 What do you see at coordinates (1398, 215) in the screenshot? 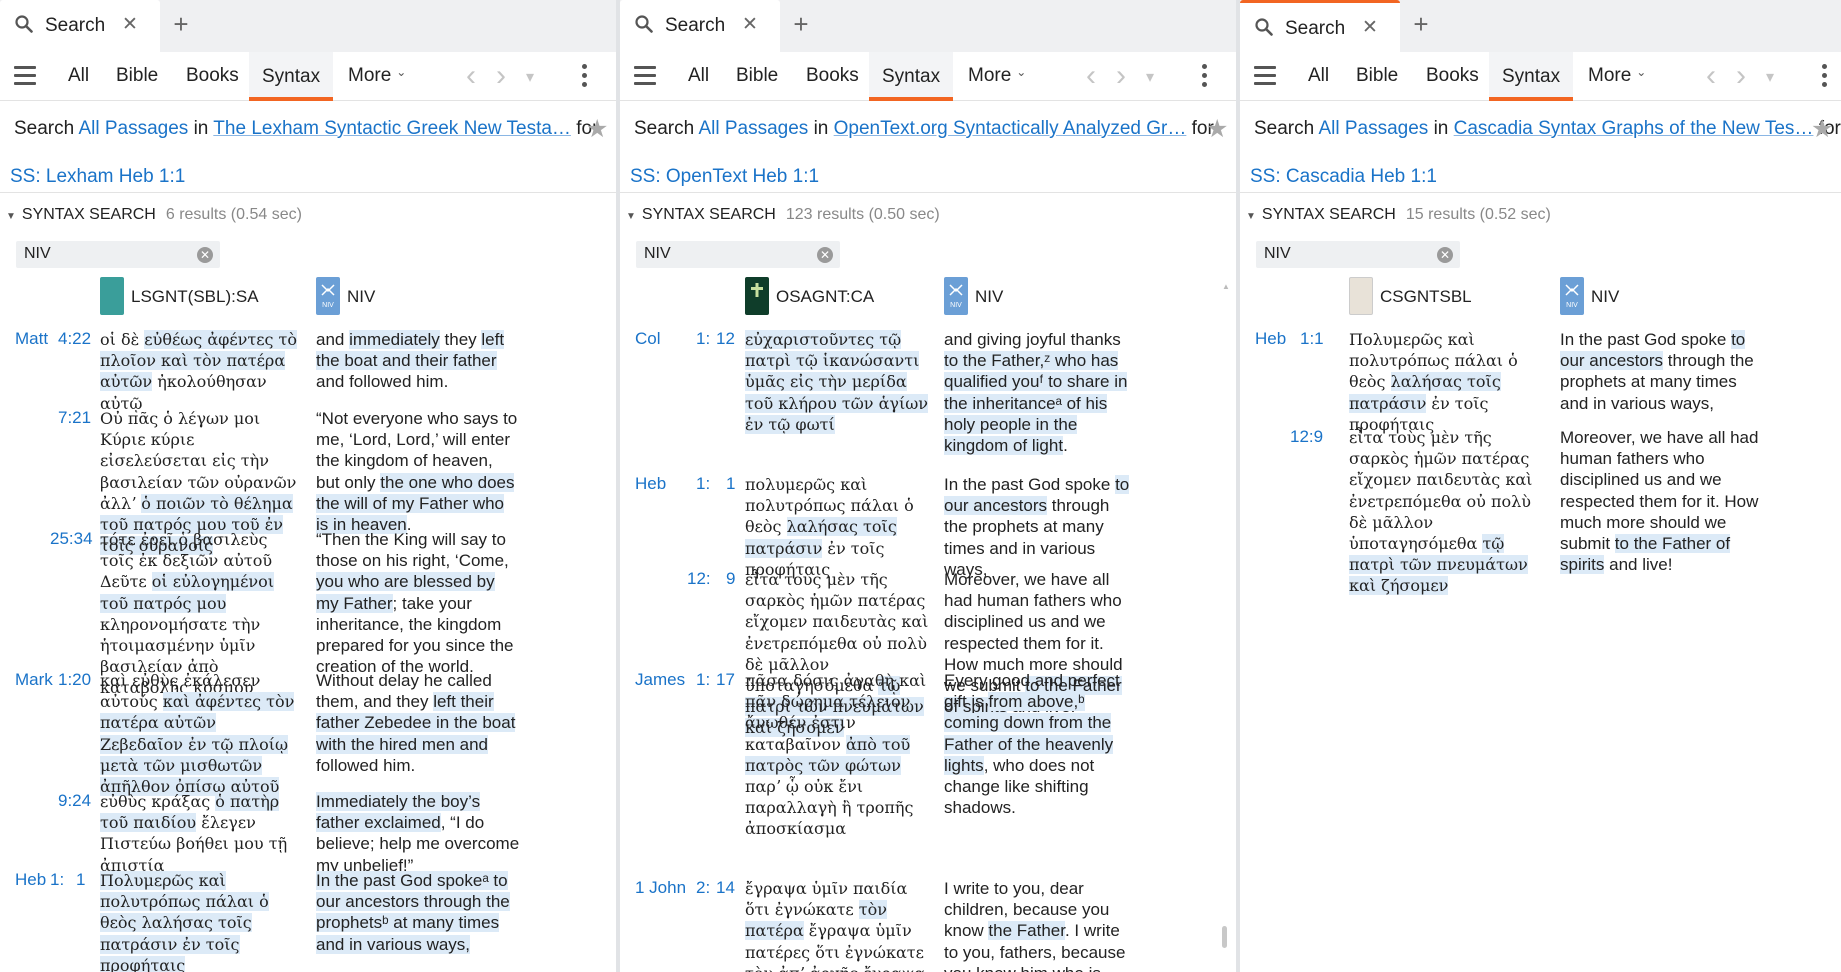
I see `section-header: ▼ SYNTAX SEARCH 15 results (0.52 sec)` at bounding box center [1398, 215].